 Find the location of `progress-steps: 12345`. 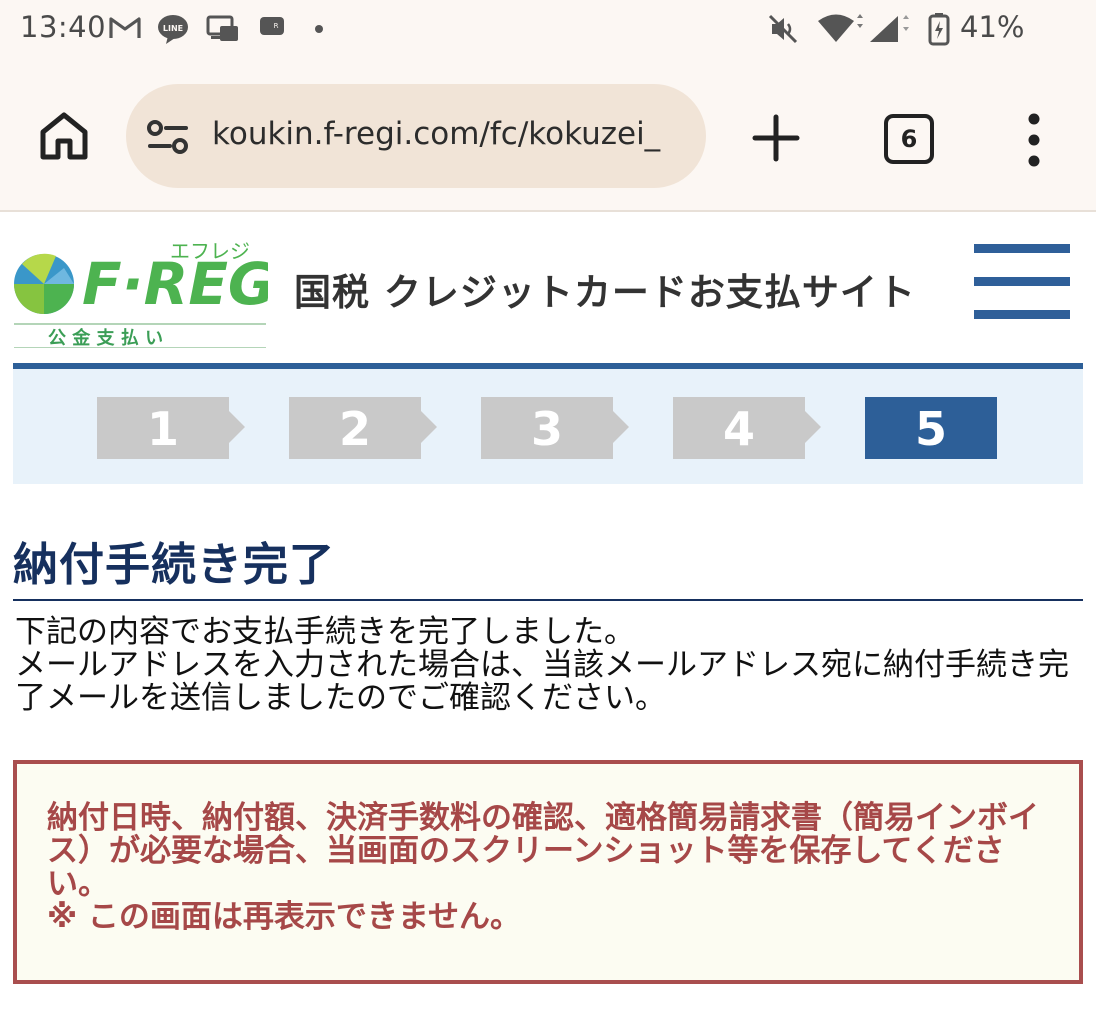

progress-steps: 12345 is located at coordinates (548, 423).